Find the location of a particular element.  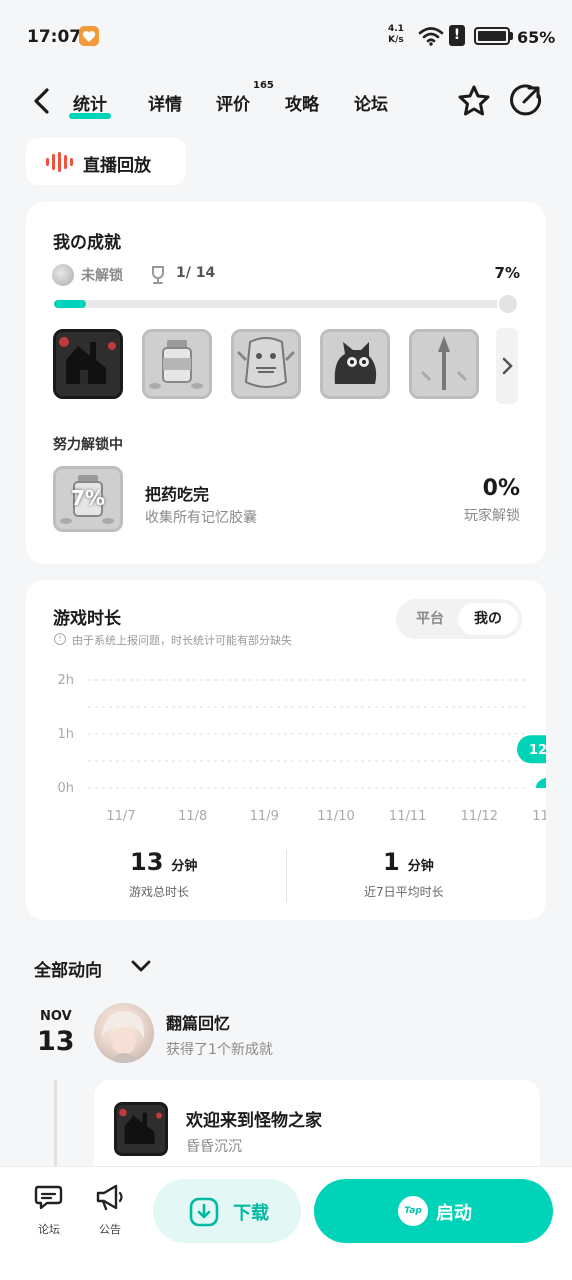

live-bars-icon is located at coordinates (59, 162).